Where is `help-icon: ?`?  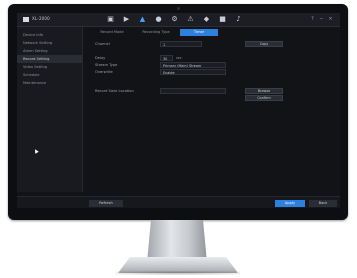
help-icon: ? is located at coordinates (312, 19).